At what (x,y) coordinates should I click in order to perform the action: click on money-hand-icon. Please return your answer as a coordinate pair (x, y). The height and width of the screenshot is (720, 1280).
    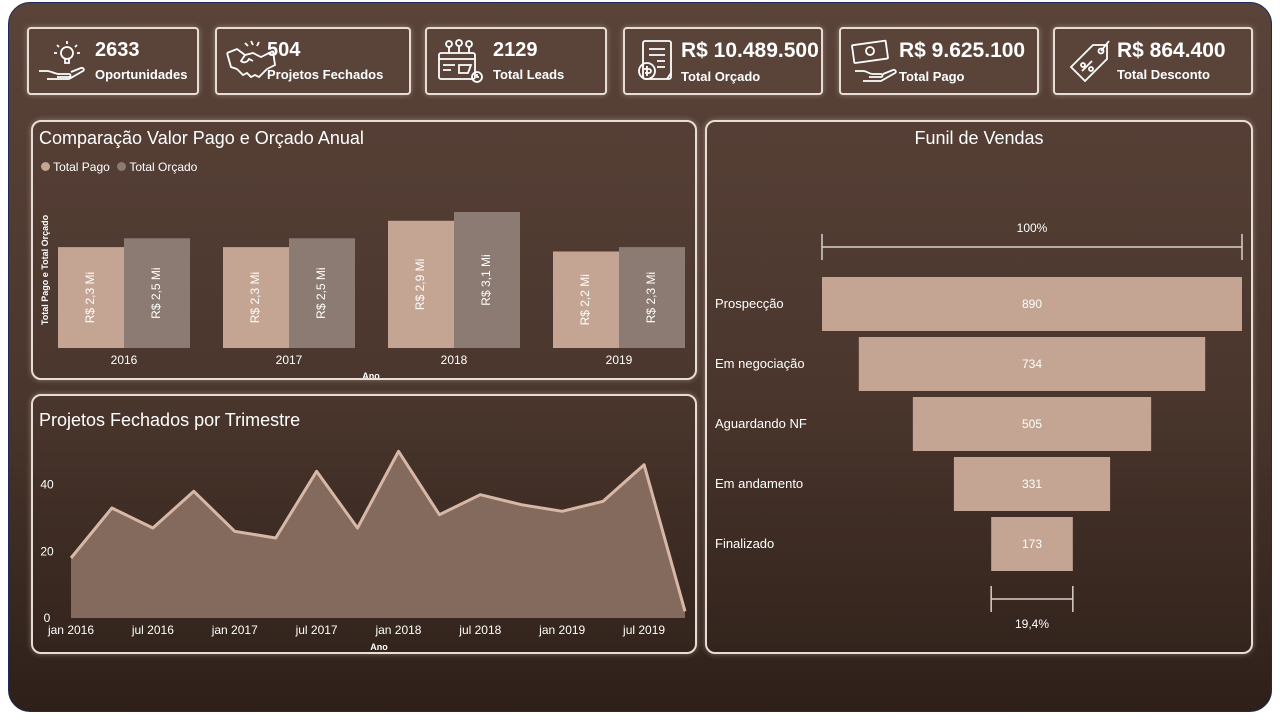
    Looking at the image, I should click on (874, 60).